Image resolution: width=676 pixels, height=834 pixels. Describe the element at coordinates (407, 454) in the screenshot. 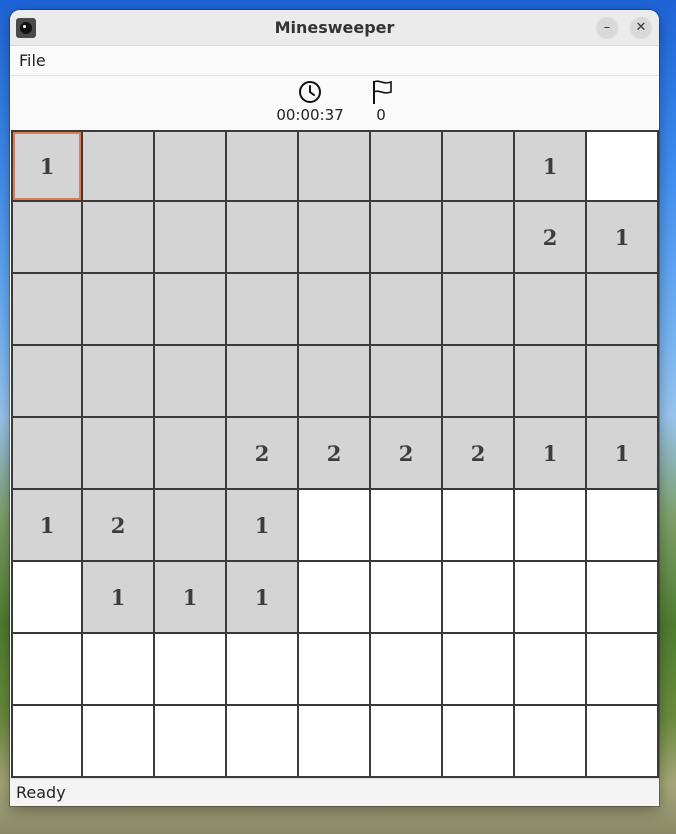

I see `cell-r4-c5: 2` at that location.